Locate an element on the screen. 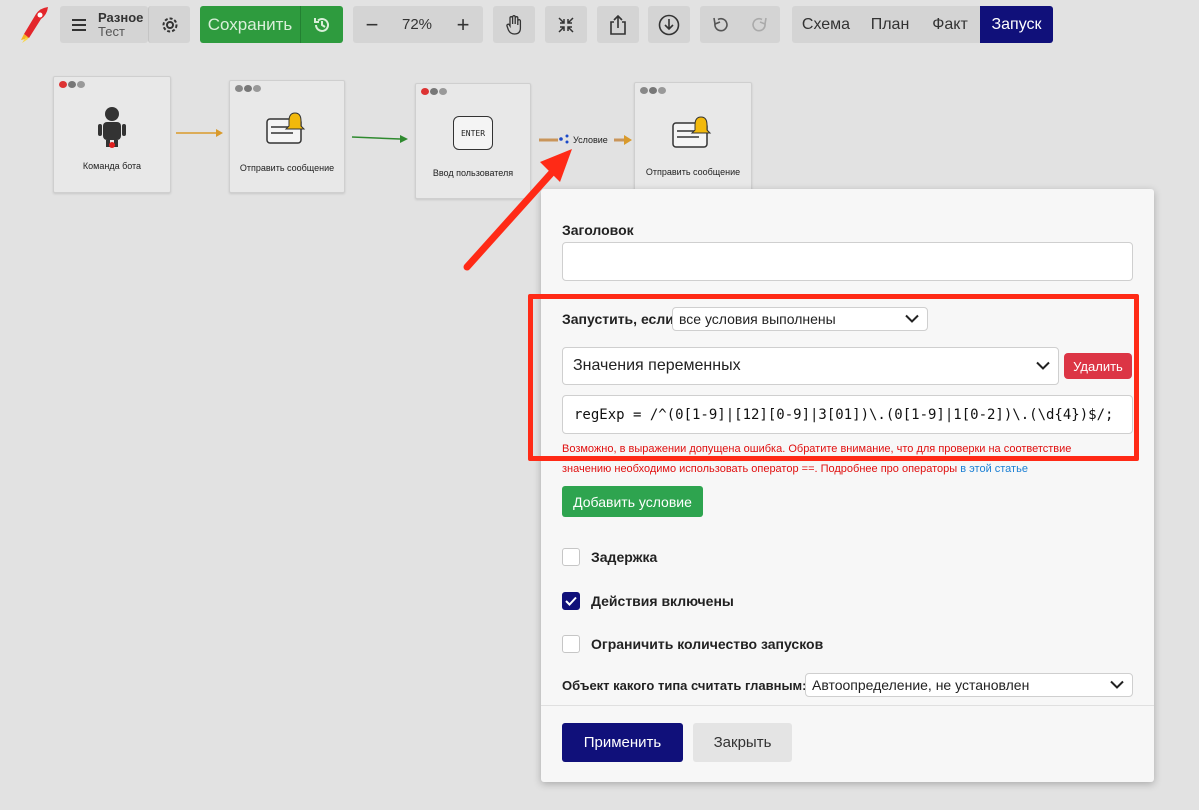  operators-article-link: в этой статье is located at coordinates (994, 469).